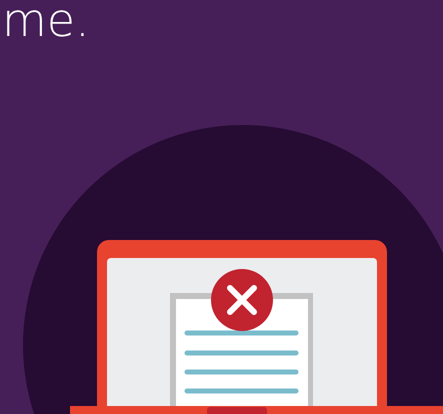 The width and height of the screenshot is (443, 414). I want to click on heading: me., so click(46, 22).